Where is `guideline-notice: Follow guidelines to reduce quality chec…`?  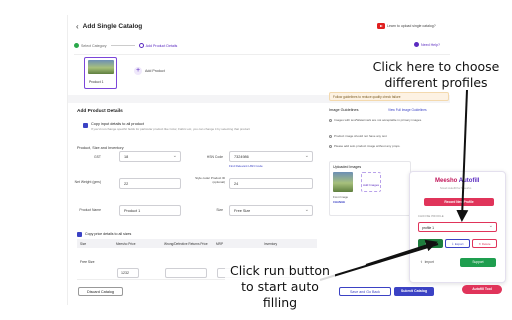
guideline-notice: Follow guidelines to reduce quality chec… is located at coordinates (389, 96).